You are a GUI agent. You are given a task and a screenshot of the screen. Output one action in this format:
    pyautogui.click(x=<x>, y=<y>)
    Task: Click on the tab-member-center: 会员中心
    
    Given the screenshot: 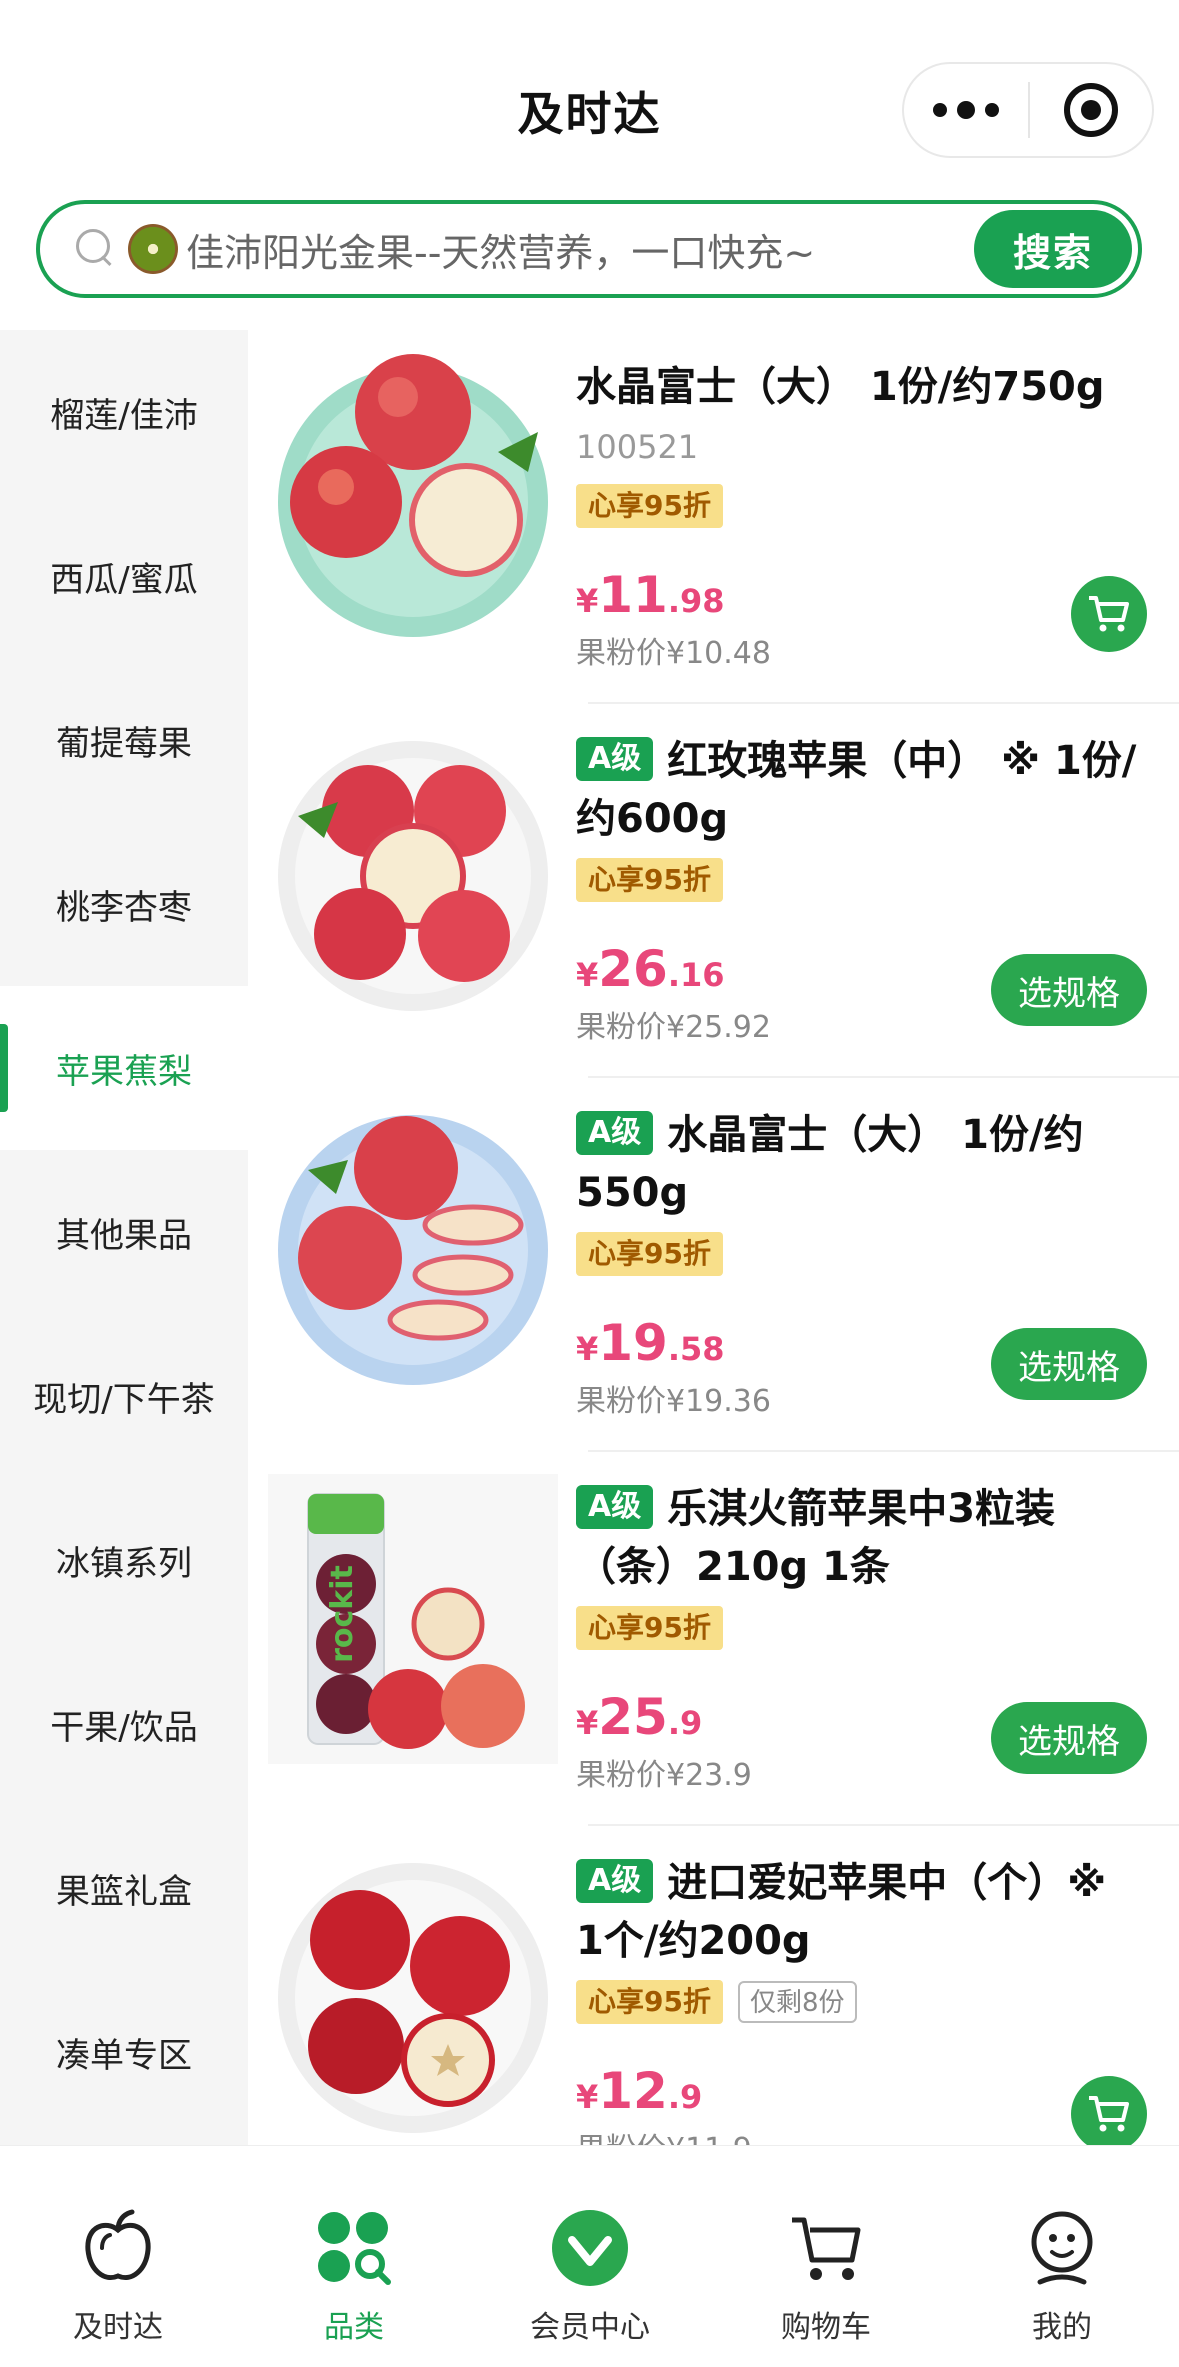 What is the action you would take?
    pyautogui.click(x=590, y=2256)
    